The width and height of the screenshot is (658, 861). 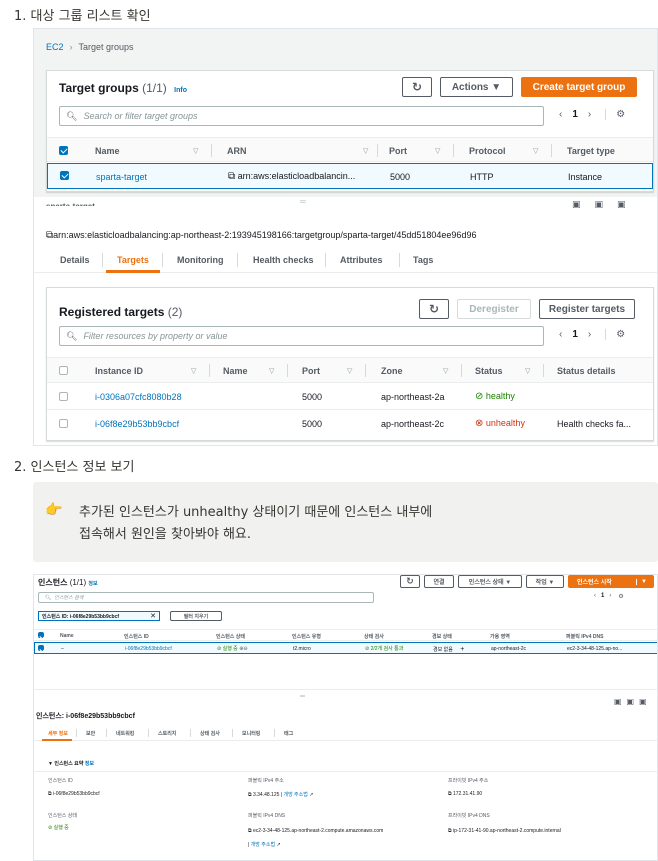 What do you see at coordinates (587, 309) in the screenshot?
I see `register-targets-button: Register targets` at bounding box center [587, 309].